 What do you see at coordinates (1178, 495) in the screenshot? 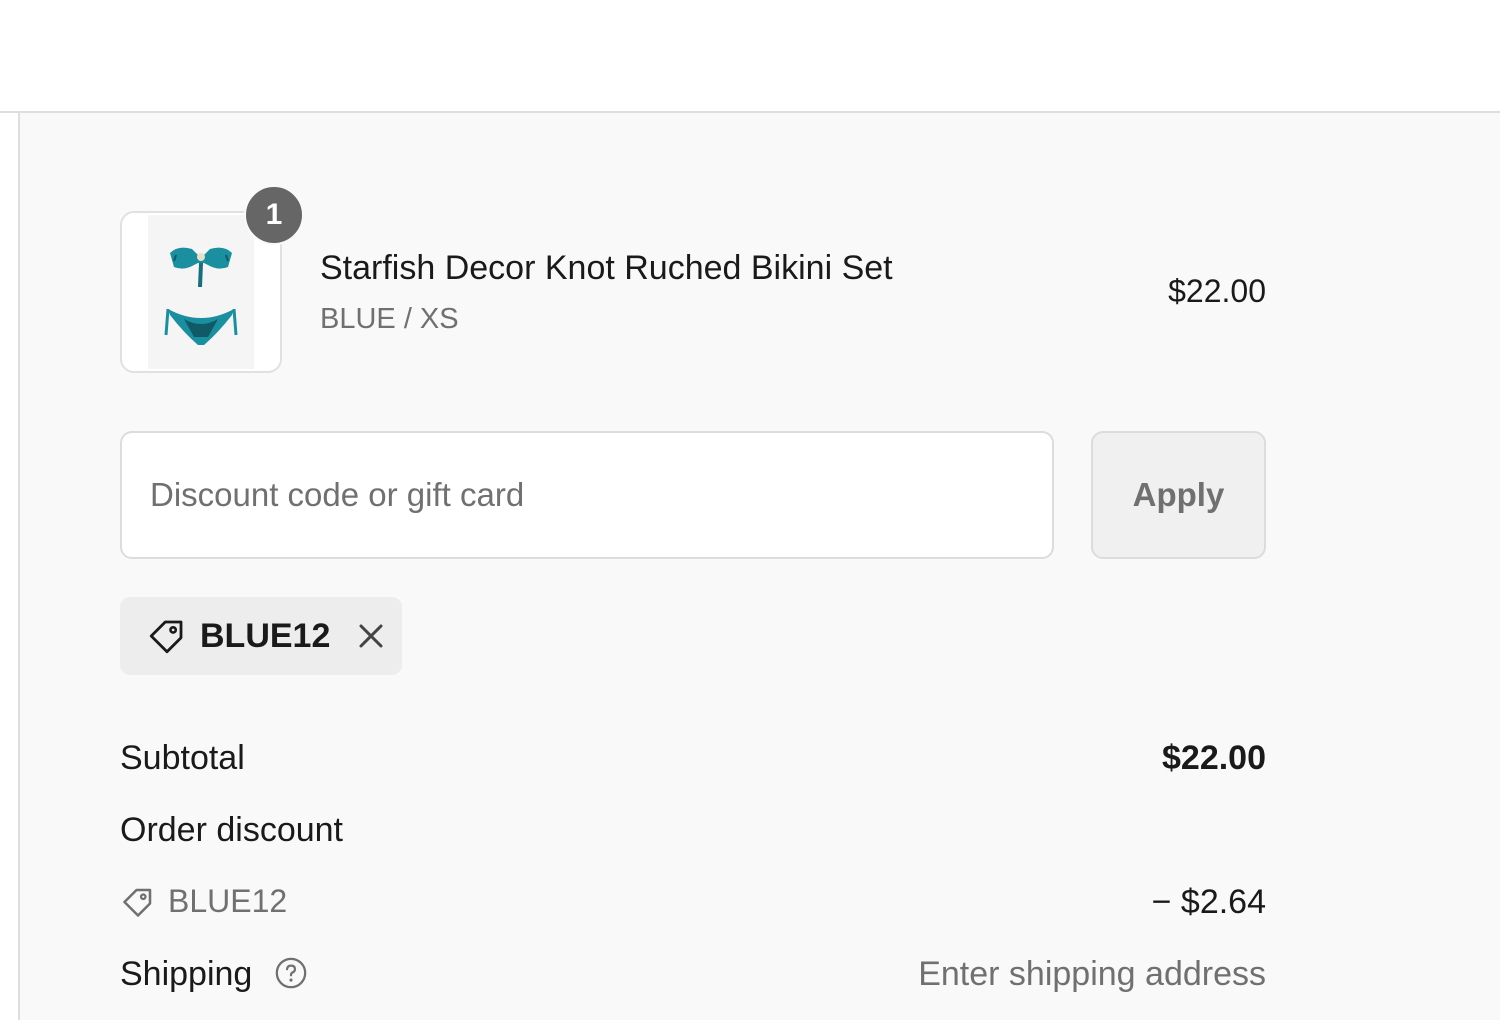
I see `apply-discount-button: Apply` at bounding box center [1178, 495].